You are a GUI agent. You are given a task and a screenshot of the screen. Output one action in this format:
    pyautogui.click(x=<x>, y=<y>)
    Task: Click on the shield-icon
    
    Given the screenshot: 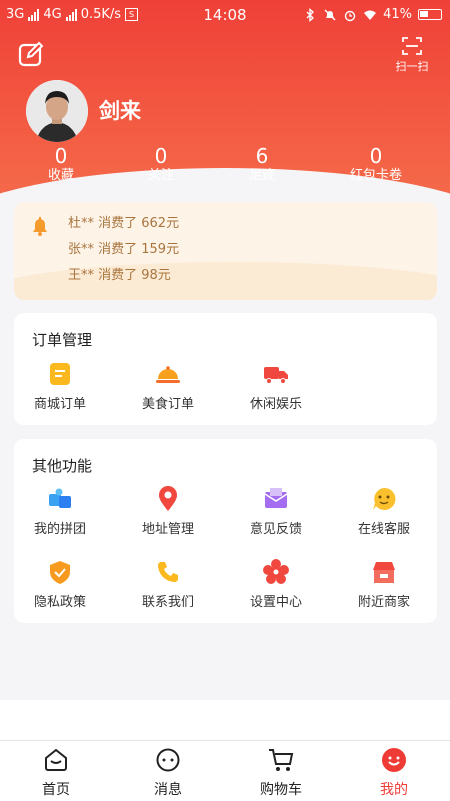 What is the action you would take?
    pyautogui.click(x=60, y=572)
    